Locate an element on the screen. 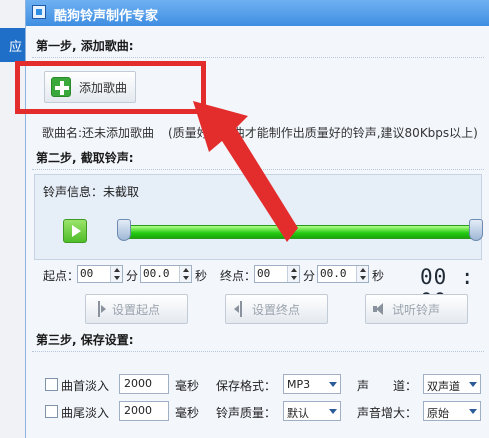 This screenshot has width=489, height=438. app-icon is located at coordinates (39, 12).